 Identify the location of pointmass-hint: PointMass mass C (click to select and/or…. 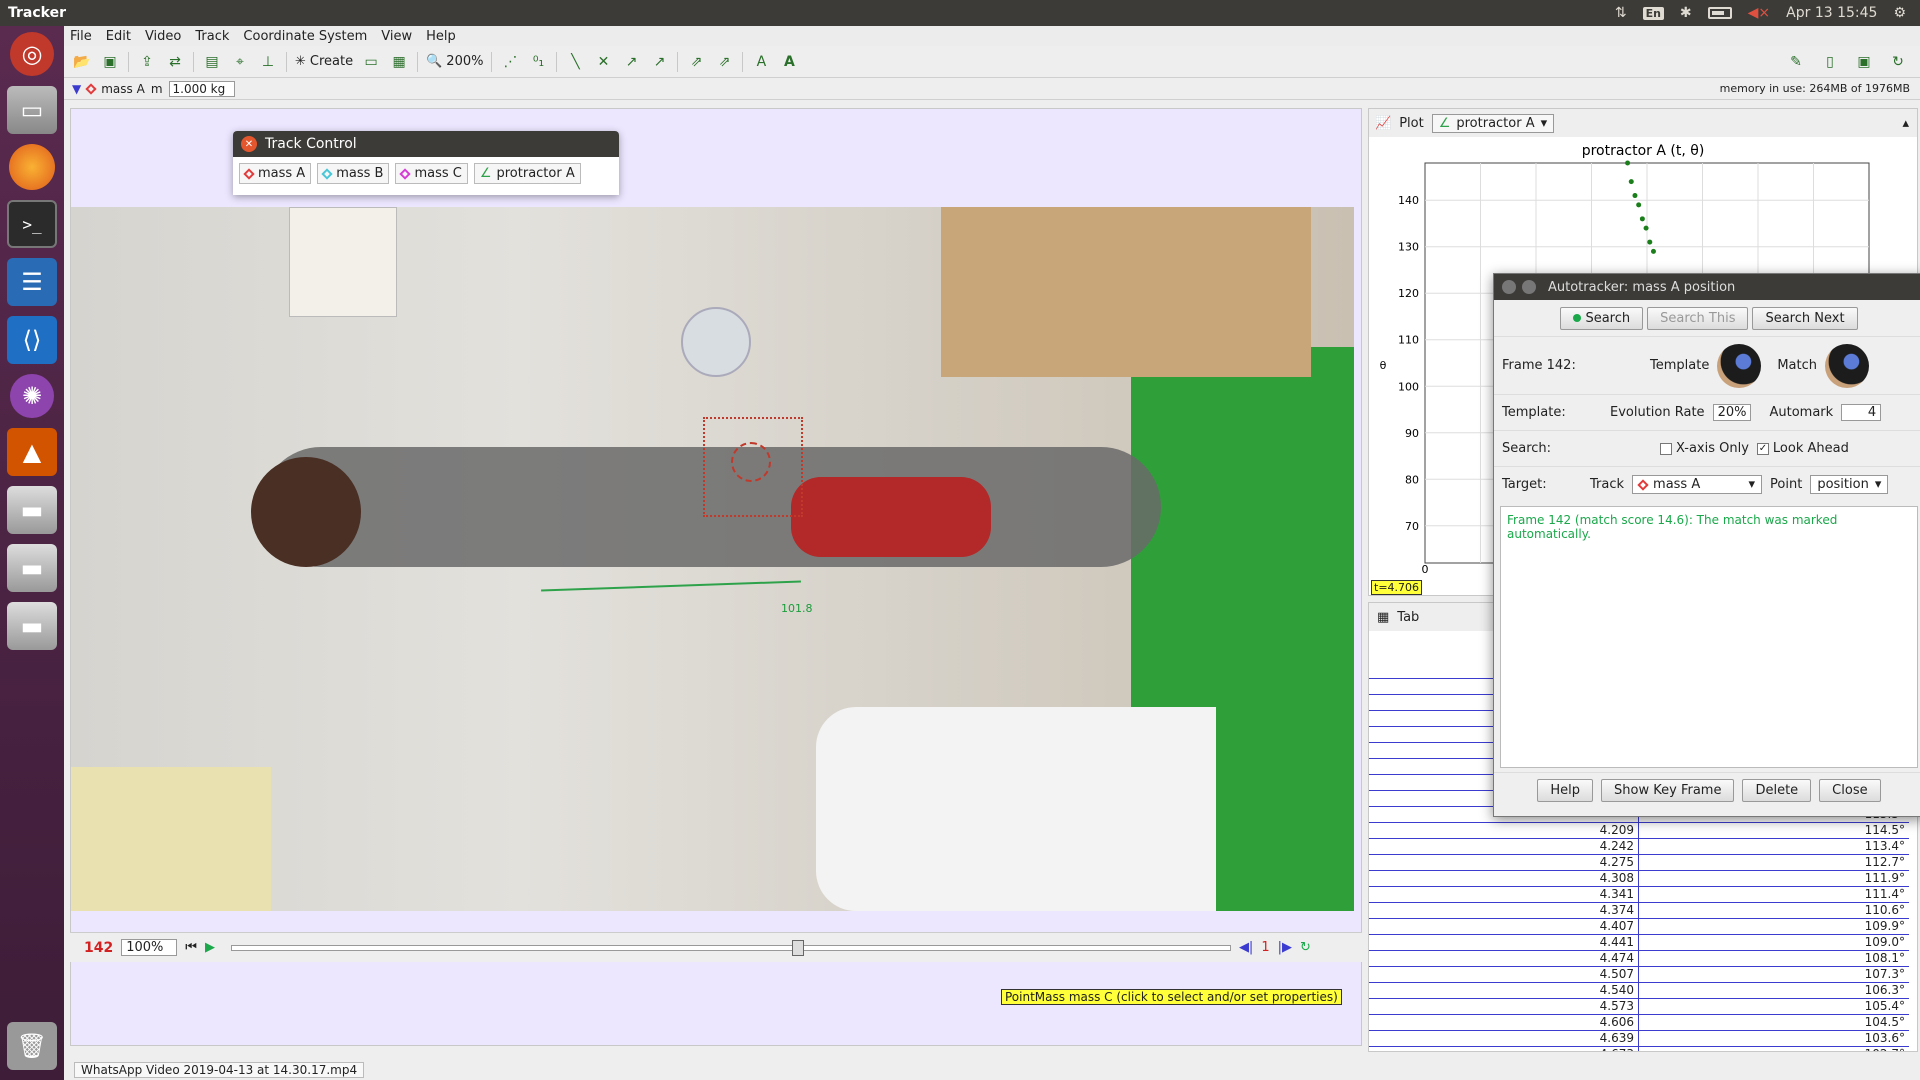
(1171, 997).